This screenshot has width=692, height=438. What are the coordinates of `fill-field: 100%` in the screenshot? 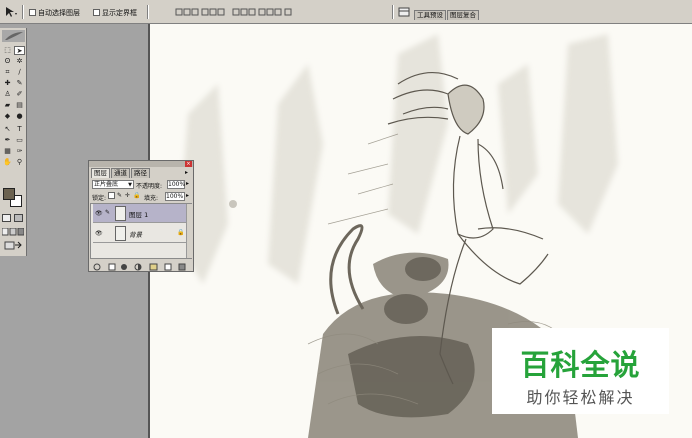 It's located at (175, 196).